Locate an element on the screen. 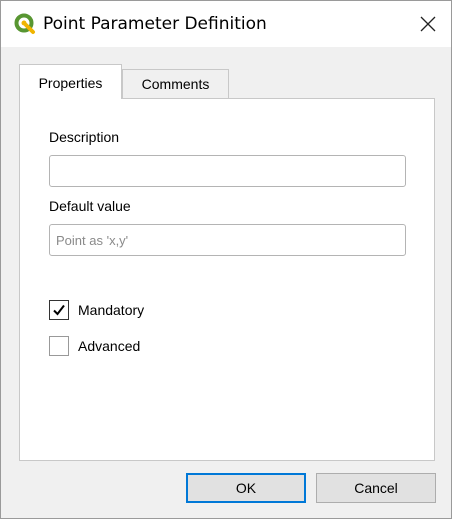 Image resolution: width=452 pixels, height=519 pixels. title-bar: Point Parameter Definition is located at coordinates (226, 24).